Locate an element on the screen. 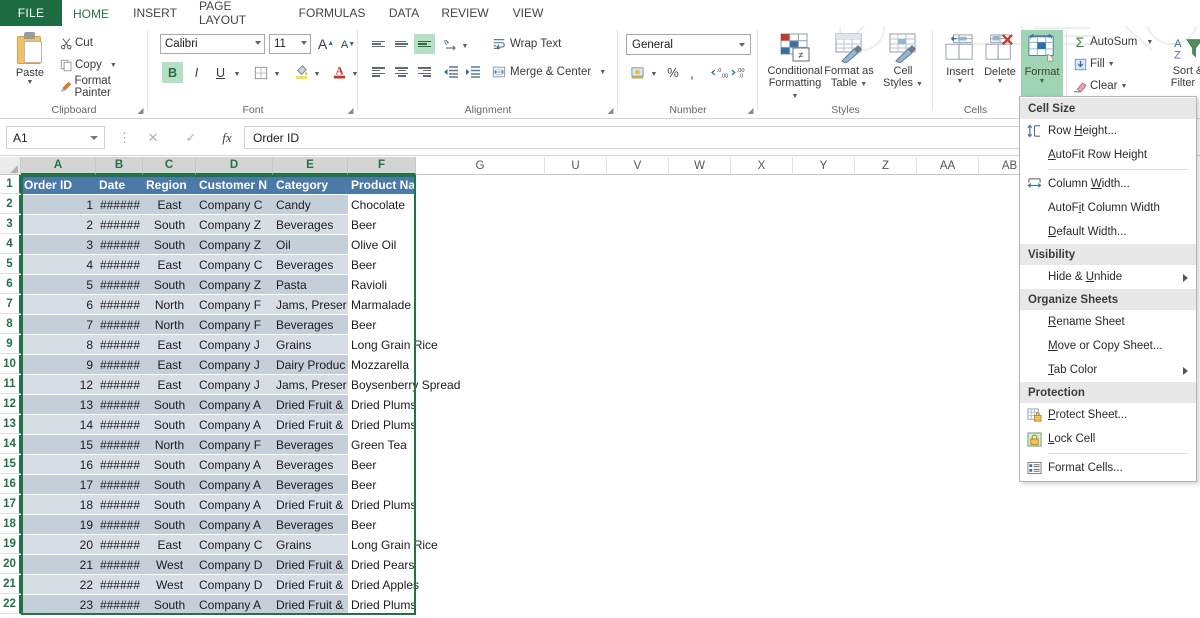  column-header-u: U is located at coordinates (576, 166).